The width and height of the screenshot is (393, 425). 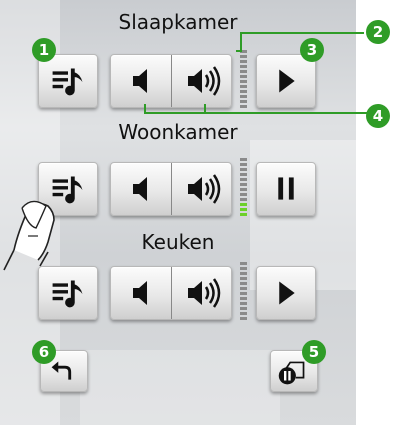 I want to click on badge-1: 1, so click(x=44, y=50).